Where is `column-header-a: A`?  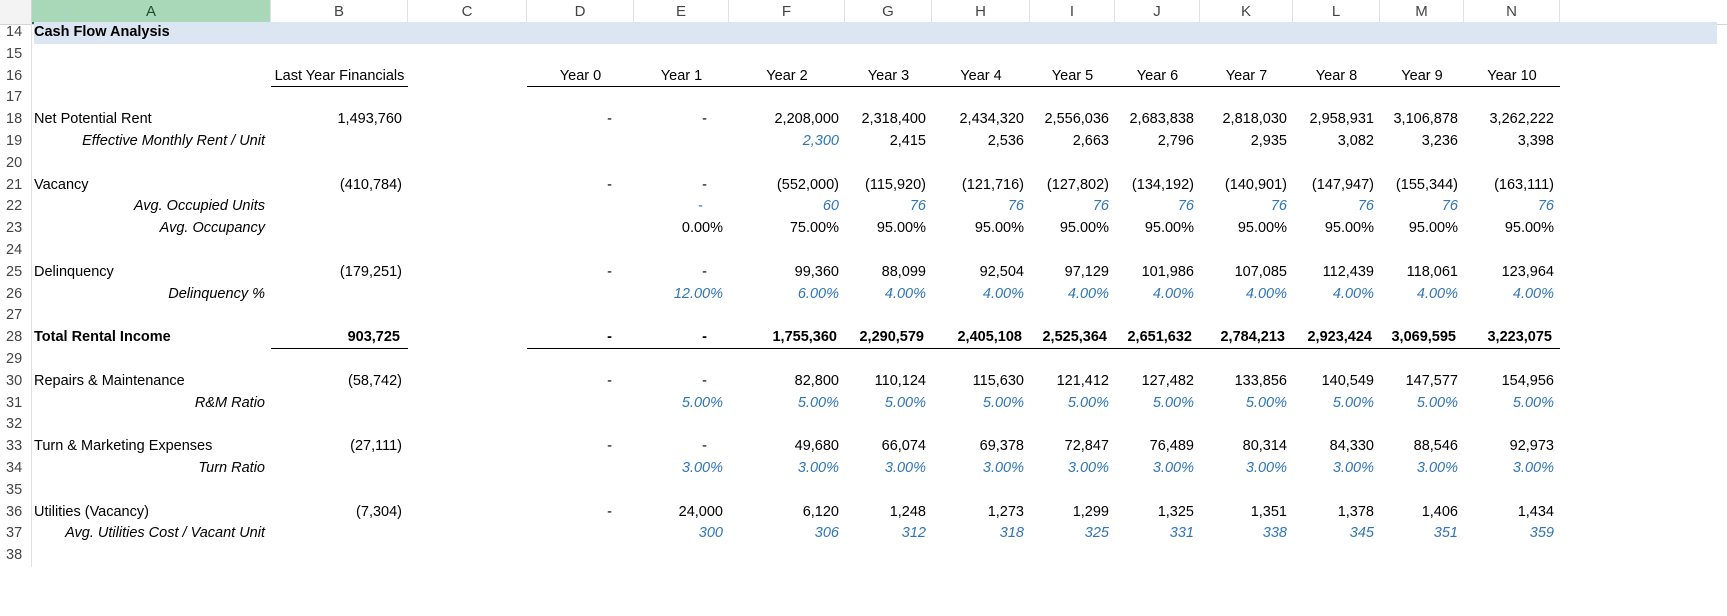 column-header-a: A is located at coordinates (151, 12).